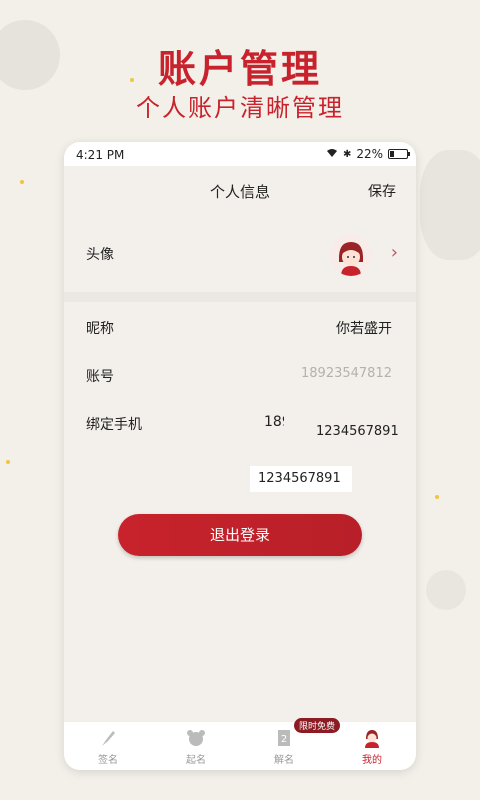 The width and height of the screenshot is (480, 800). What do you see at coordinates (357, 431) in the screenshot?
I see `phone-input: 1234567891` at bounding box center [357, 431].